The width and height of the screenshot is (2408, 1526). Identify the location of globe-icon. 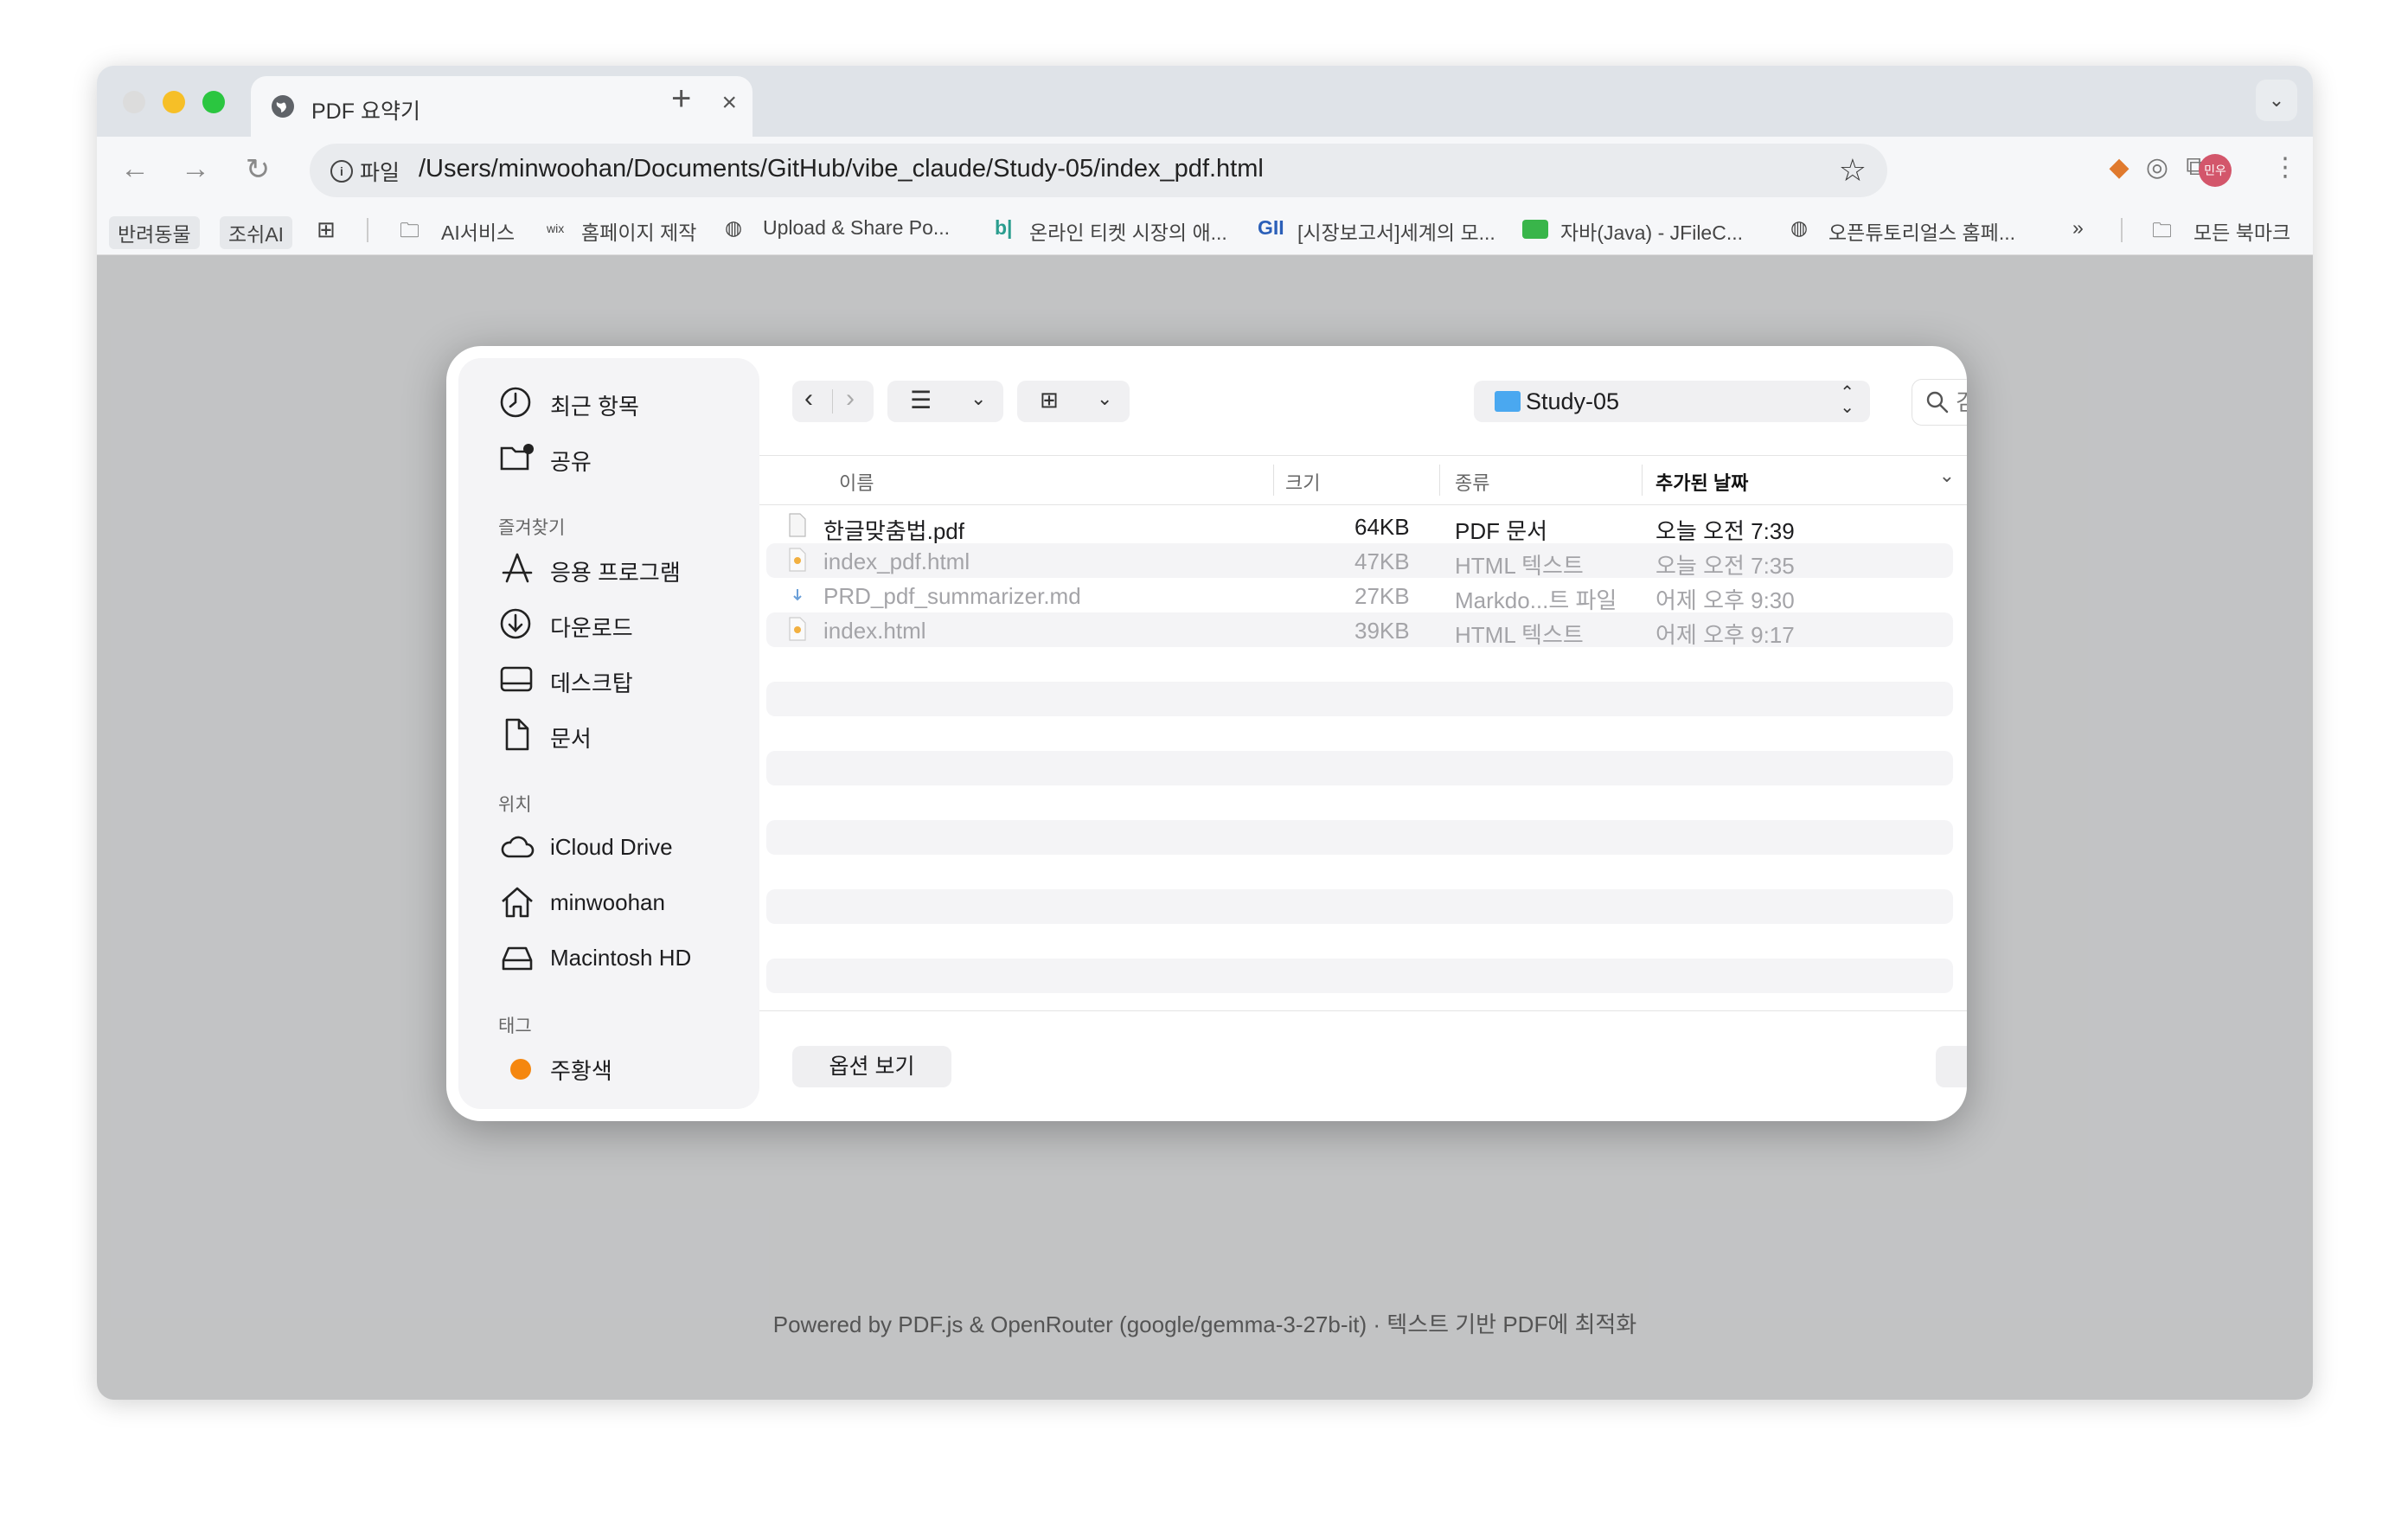
(283, 106).